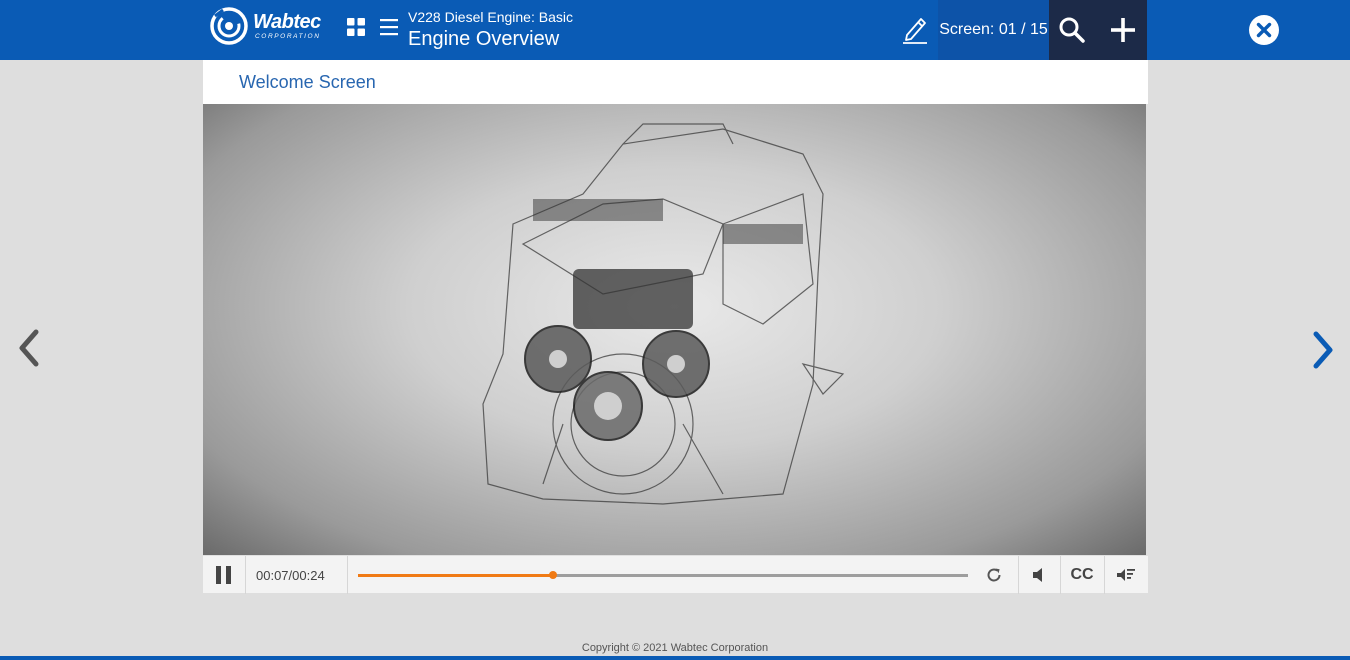 This screenshot has height=660, width=1350. I want to click on video-controls: 00:07/00:24 CC, so click(675, 574).